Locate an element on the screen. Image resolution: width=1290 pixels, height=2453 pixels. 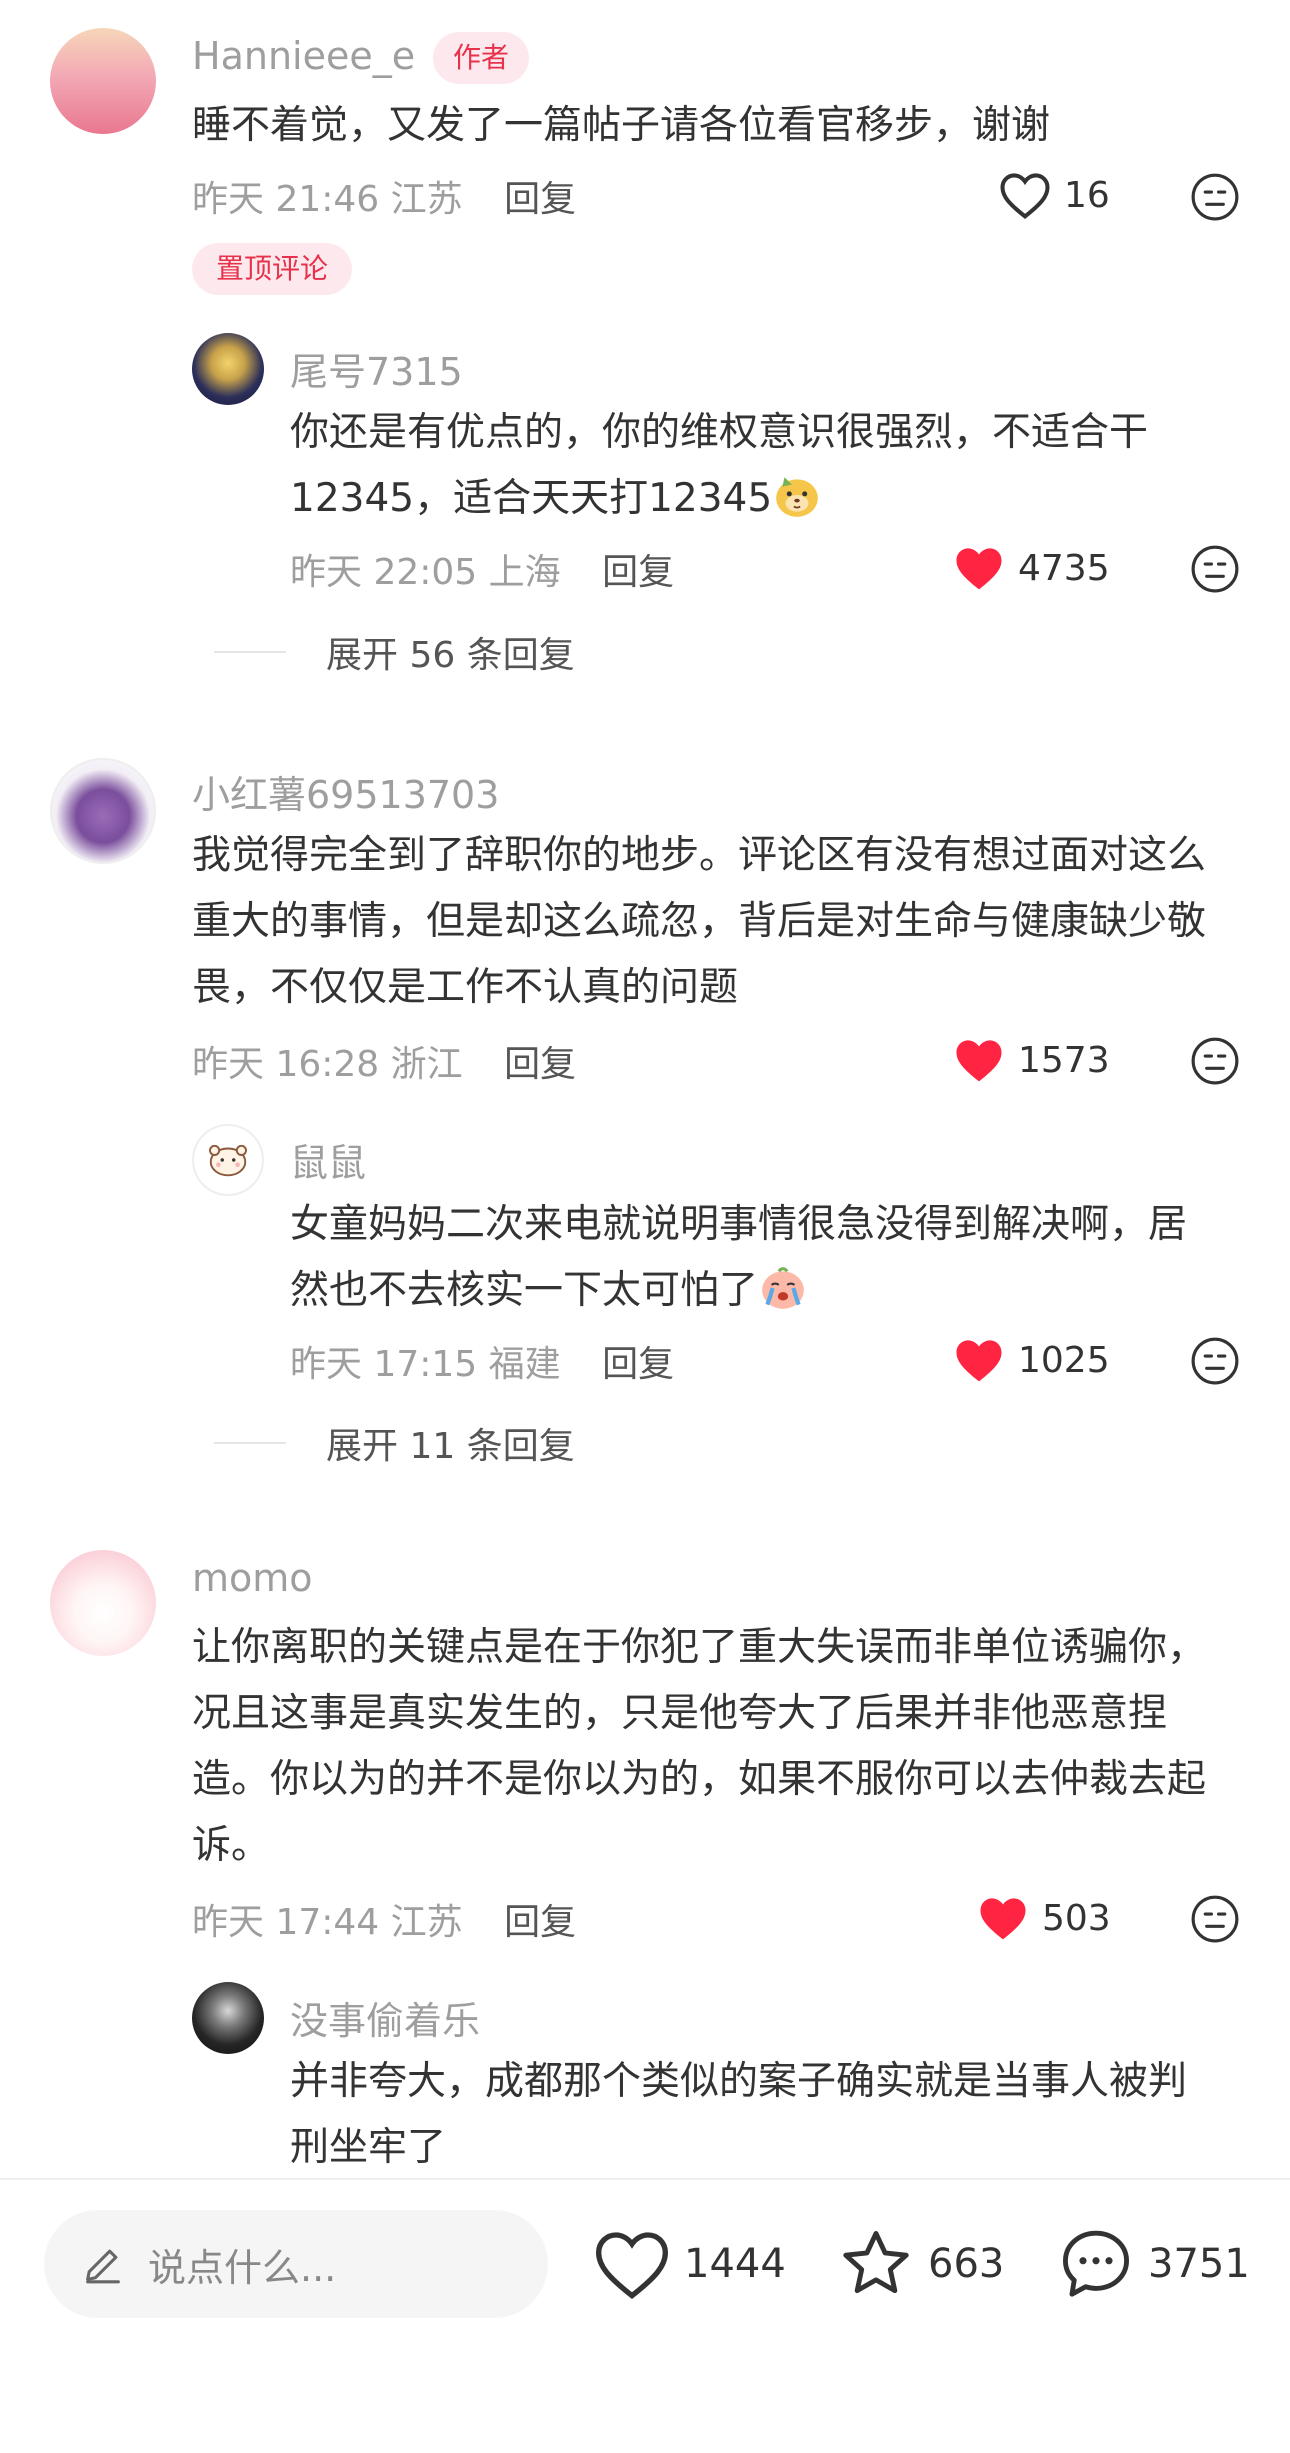
reply-location: 福建 is located at coordinates (524, 1364).